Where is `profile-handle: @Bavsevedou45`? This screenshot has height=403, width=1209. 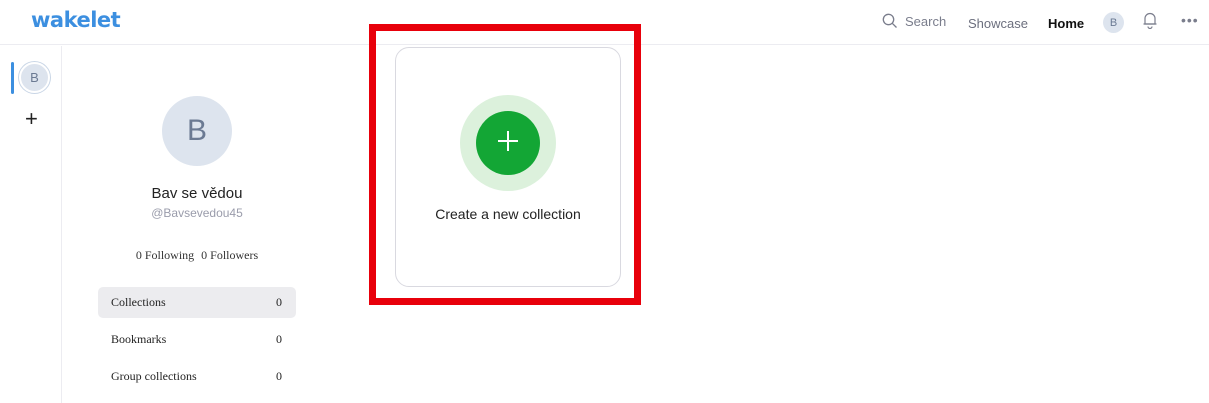
profile-handle: @Bavsevedou45 is located at coordinates (197, 213).